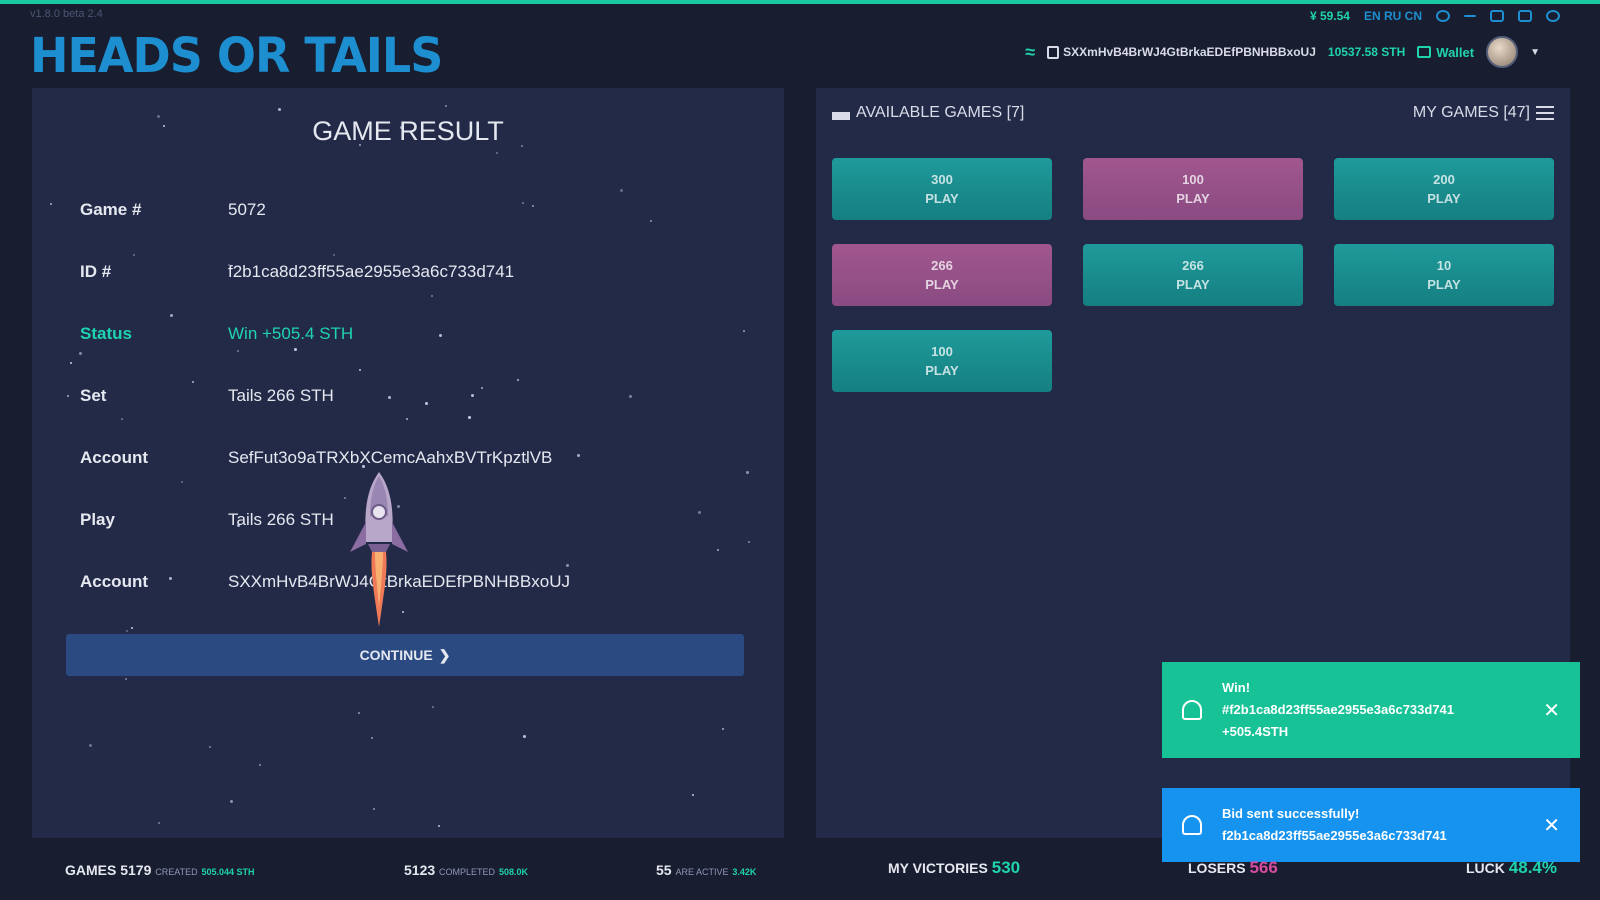 The height and width of the screenshot is (900, 1600). What do you see at coordinates (1444, 189) in the screenshot?
I see `game-play-button: 200 PLAY` at bounding box center [1444, 189].